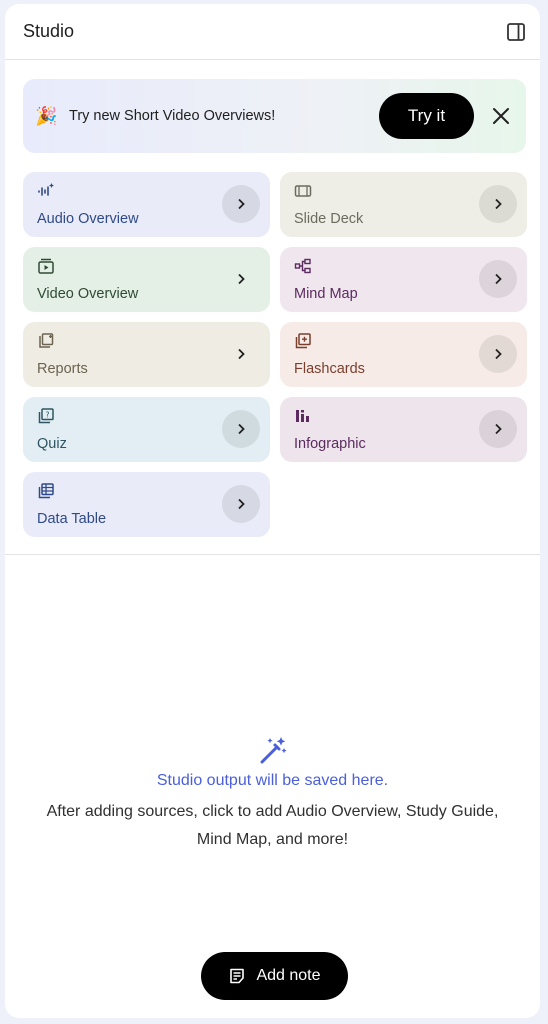 The height and width of the screenshot is (1024, 548). Describe the element at coordinates (172, 116) in the screenshot. I see `promo-text: Try new Short Video Overviews!` at that location.